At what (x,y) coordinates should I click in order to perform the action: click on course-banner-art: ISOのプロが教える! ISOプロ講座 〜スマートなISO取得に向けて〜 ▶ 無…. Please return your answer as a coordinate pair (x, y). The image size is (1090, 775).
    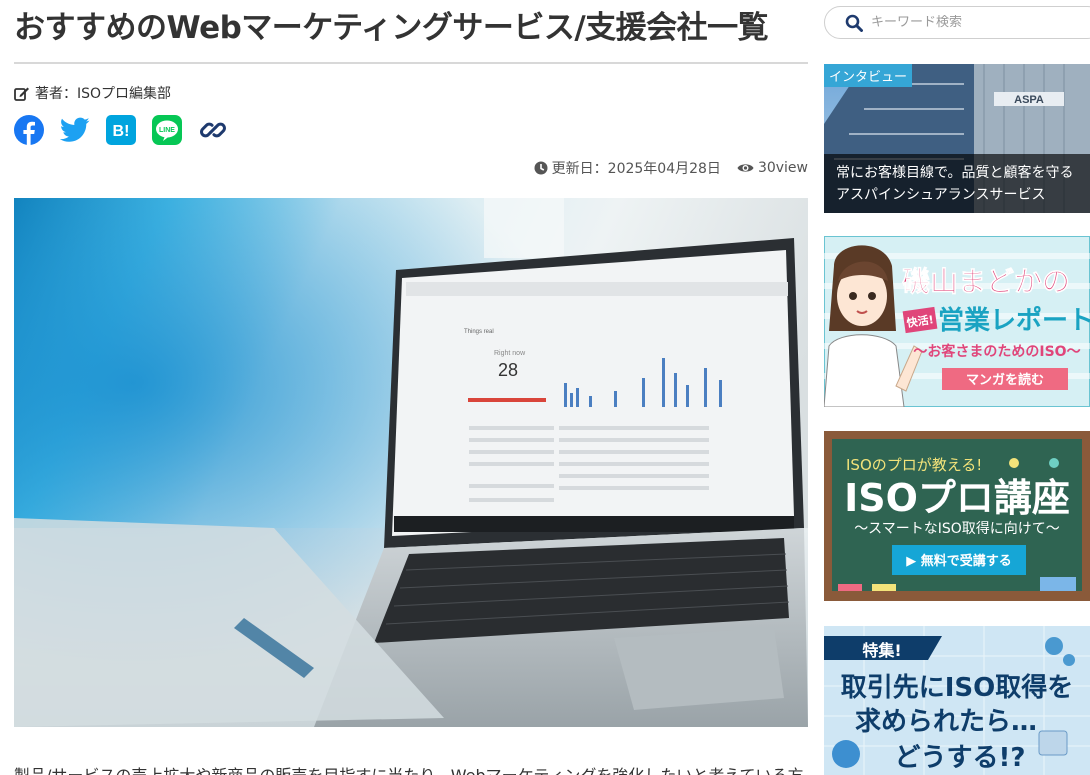
    Looking at the image, I should click on (957, 516).